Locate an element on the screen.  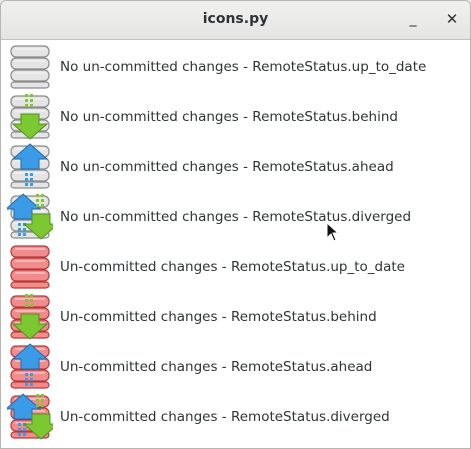
title-bar: icons.py _ ✕ is located at coordinates (235, 20).